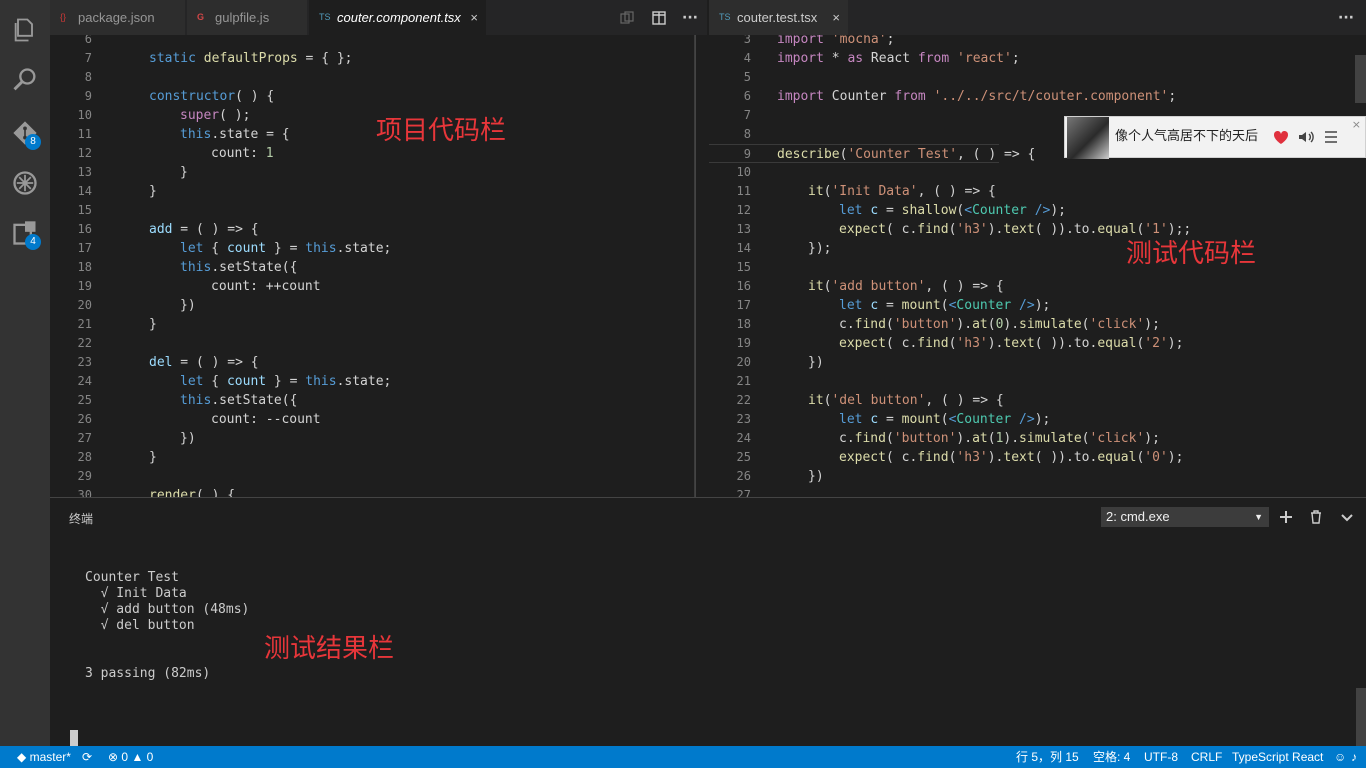 Image resolution: width=1366 pixels, height=768 pixels. I want to click on terminal-line: Counter Test, so click(132, 577).